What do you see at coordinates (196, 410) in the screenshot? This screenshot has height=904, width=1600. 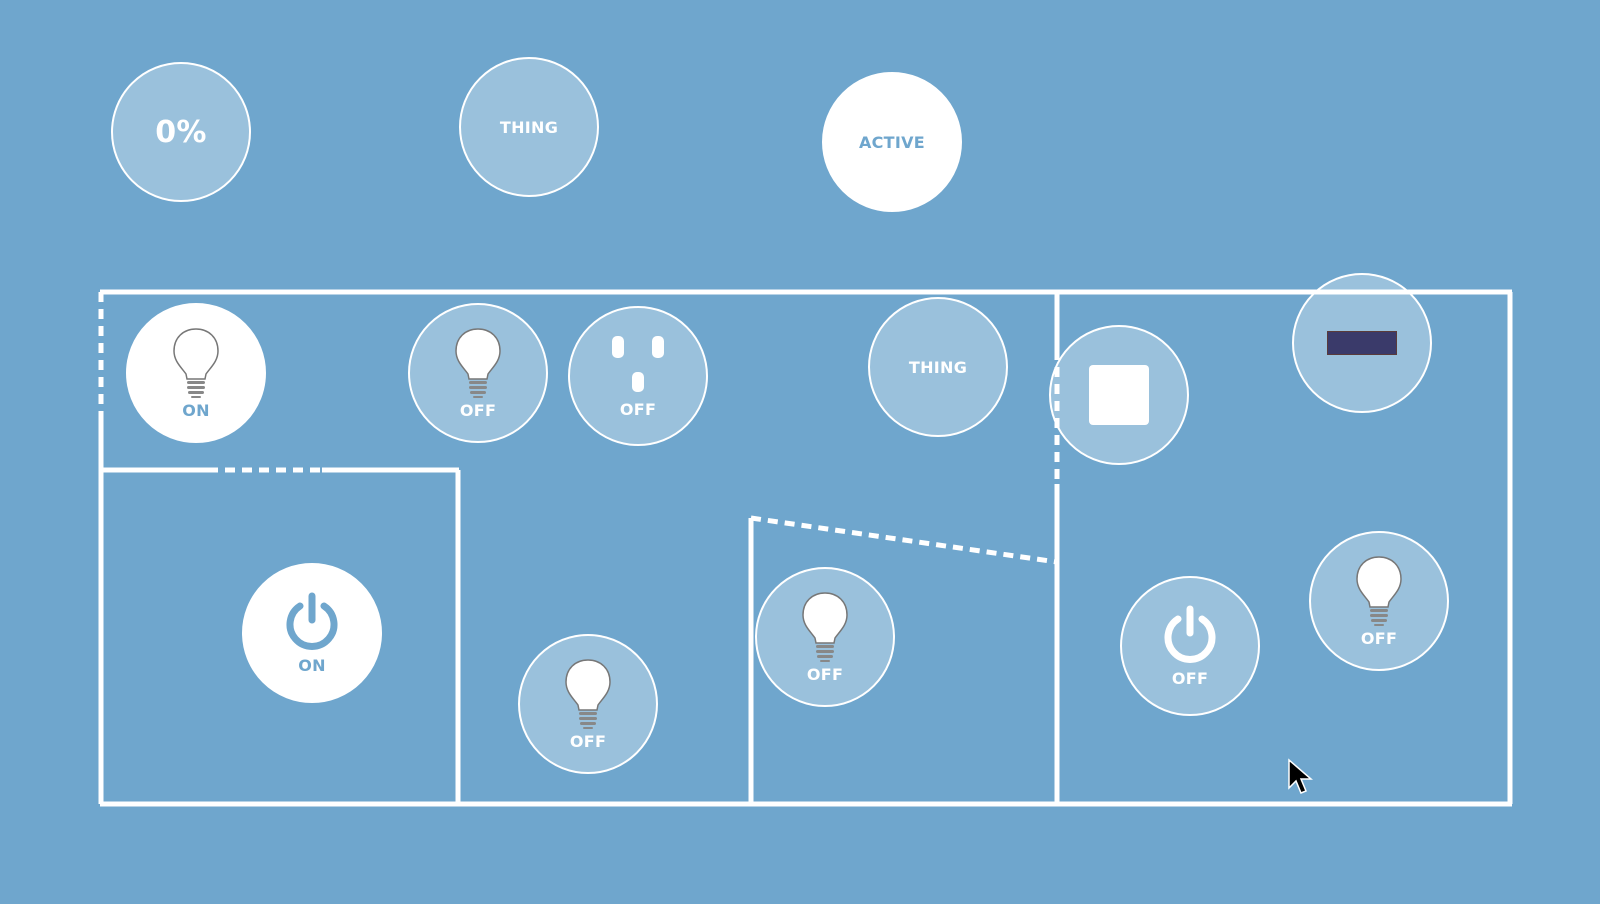 I see `light-state-label: ON` at bounding box center [196, 410].